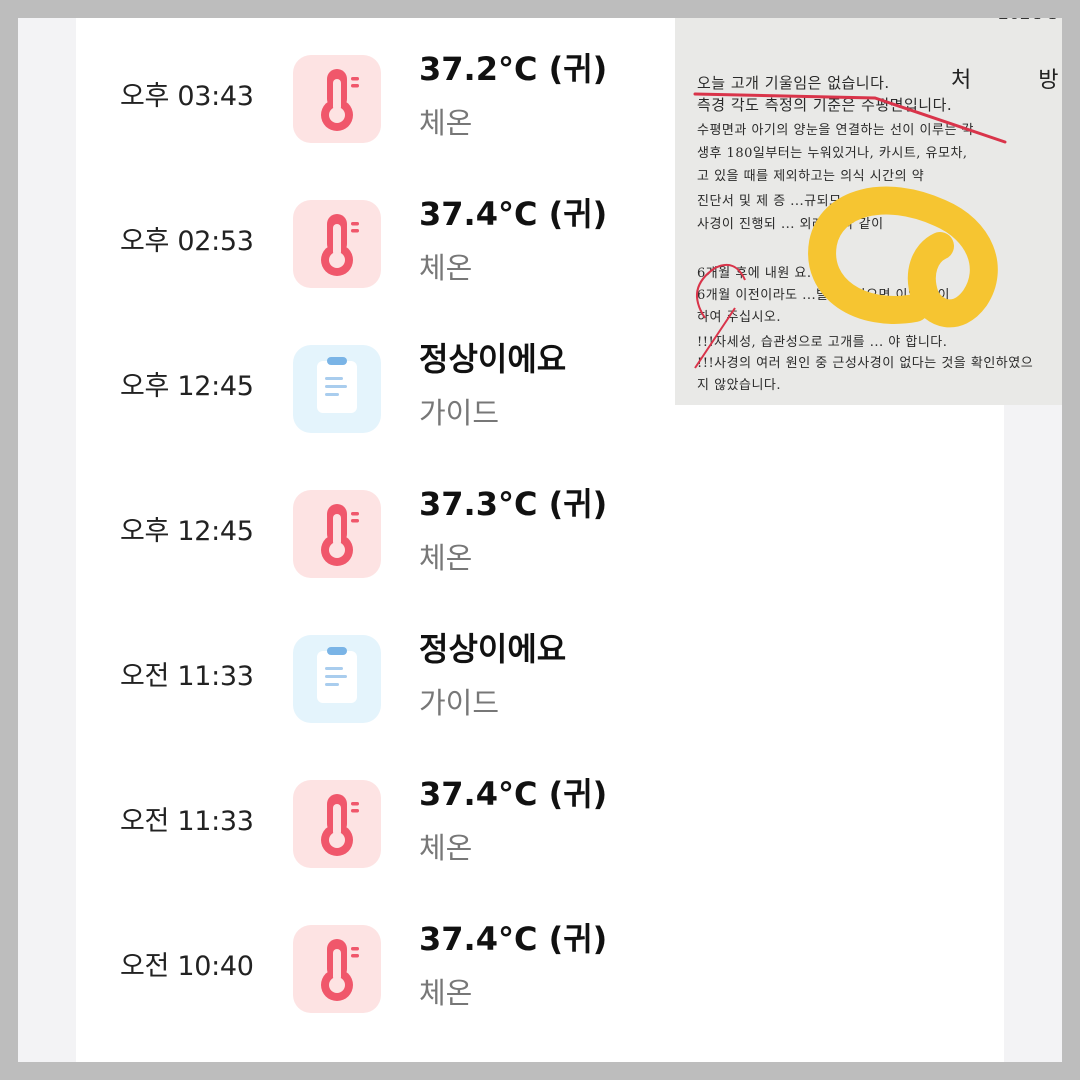  What do you see at coordinates (540, 965) in the screenshot?
I see `list-item: 오전 10:40 37.4°C (귀) 체온` at bounding box center [540, 965].